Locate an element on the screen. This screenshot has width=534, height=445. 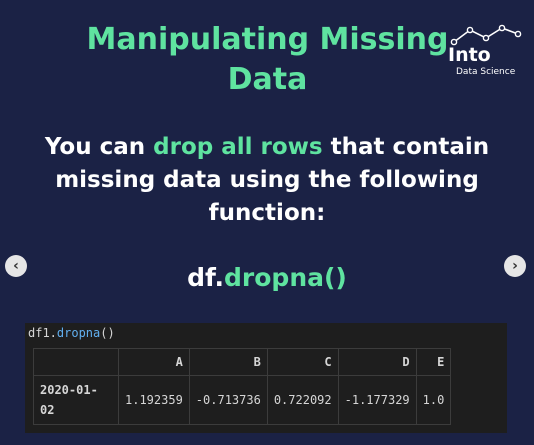
body-text-pre: You can is located at coordinates (99, 147).